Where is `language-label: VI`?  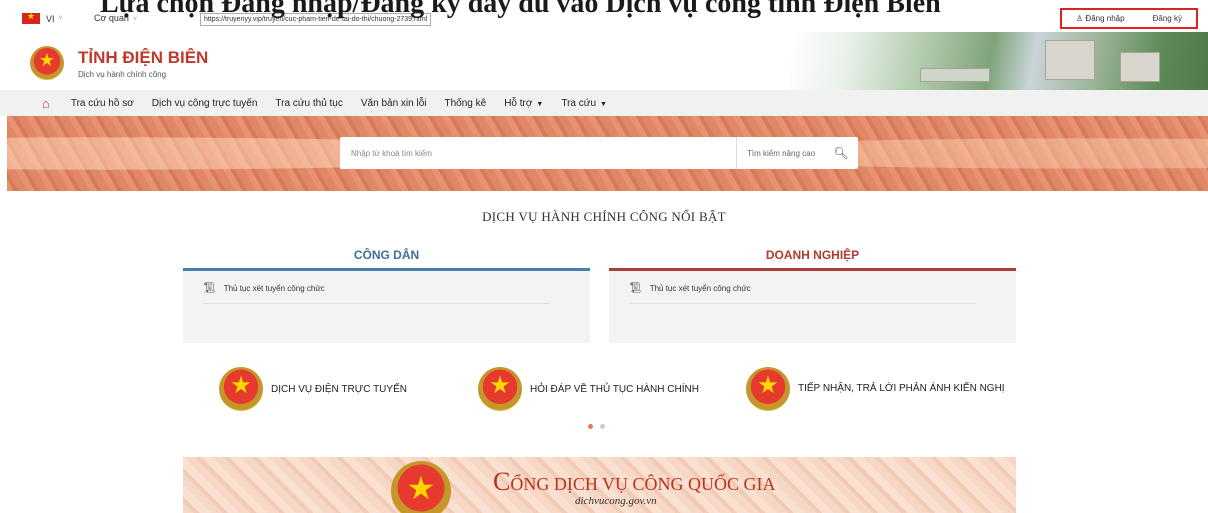
language-label: VI is located at coordinates (50, 18).